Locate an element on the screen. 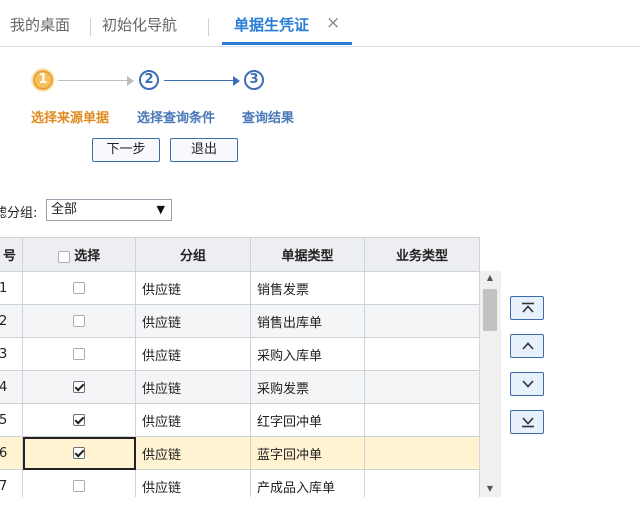 This screenshot has width=640, height=523. move-up-icon is located at coordinates (528, 346).